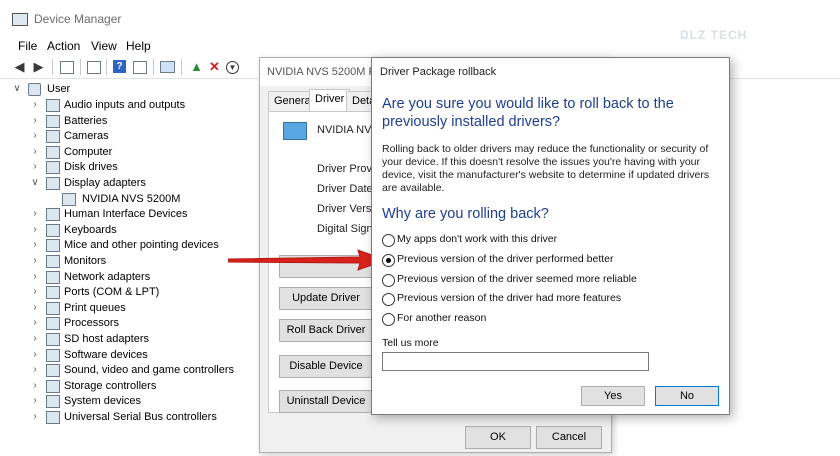 The height and width of the screenshot is (456, 840). I want to click on cancel-button: Cancel, so click(569, 437).